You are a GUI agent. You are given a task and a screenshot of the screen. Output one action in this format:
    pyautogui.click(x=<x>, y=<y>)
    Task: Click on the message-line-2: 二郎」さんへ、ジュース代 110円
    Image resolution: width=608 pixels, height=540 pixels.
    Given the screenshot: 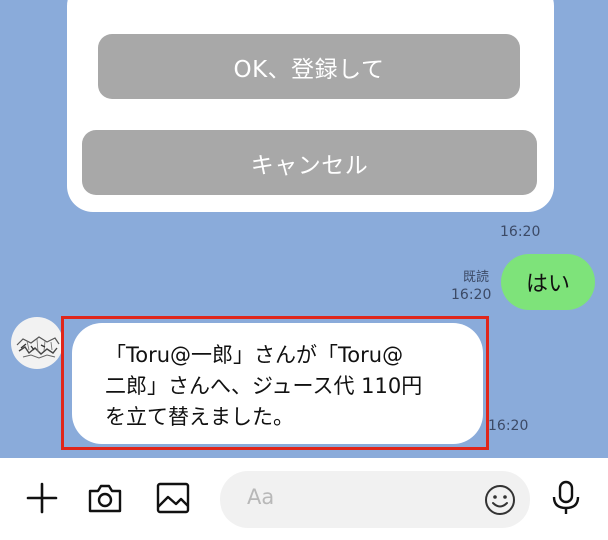 What is the action you would take?
    pyautogui.click(x=264, y=386)
    